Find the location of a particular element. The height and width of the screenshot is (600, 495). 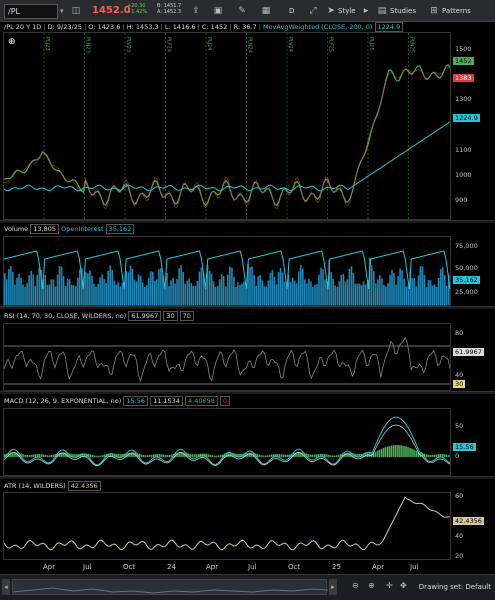

volume-value: 13,805 is located at coordinates (45, 229).